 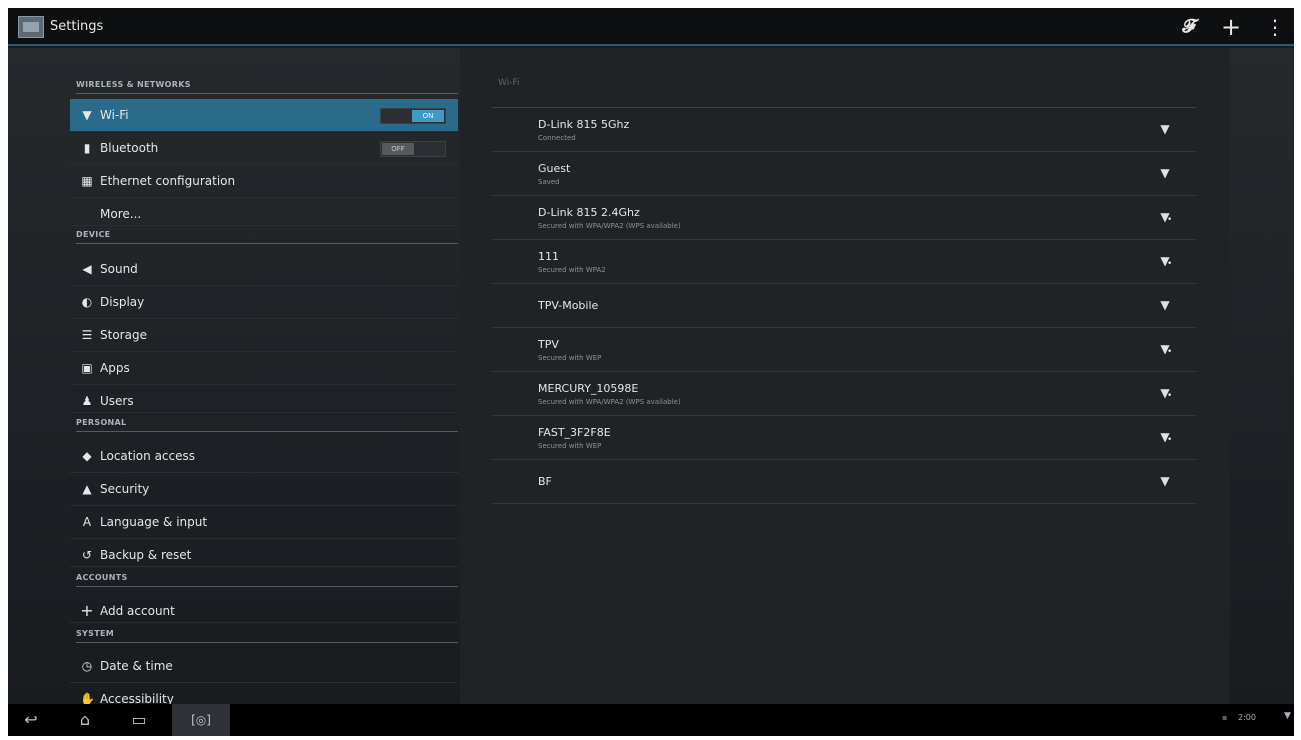 What do you see at coordinates (31, 720) in the screenshot?
I see `back-button: ↩` at bounding box center [31, 720].